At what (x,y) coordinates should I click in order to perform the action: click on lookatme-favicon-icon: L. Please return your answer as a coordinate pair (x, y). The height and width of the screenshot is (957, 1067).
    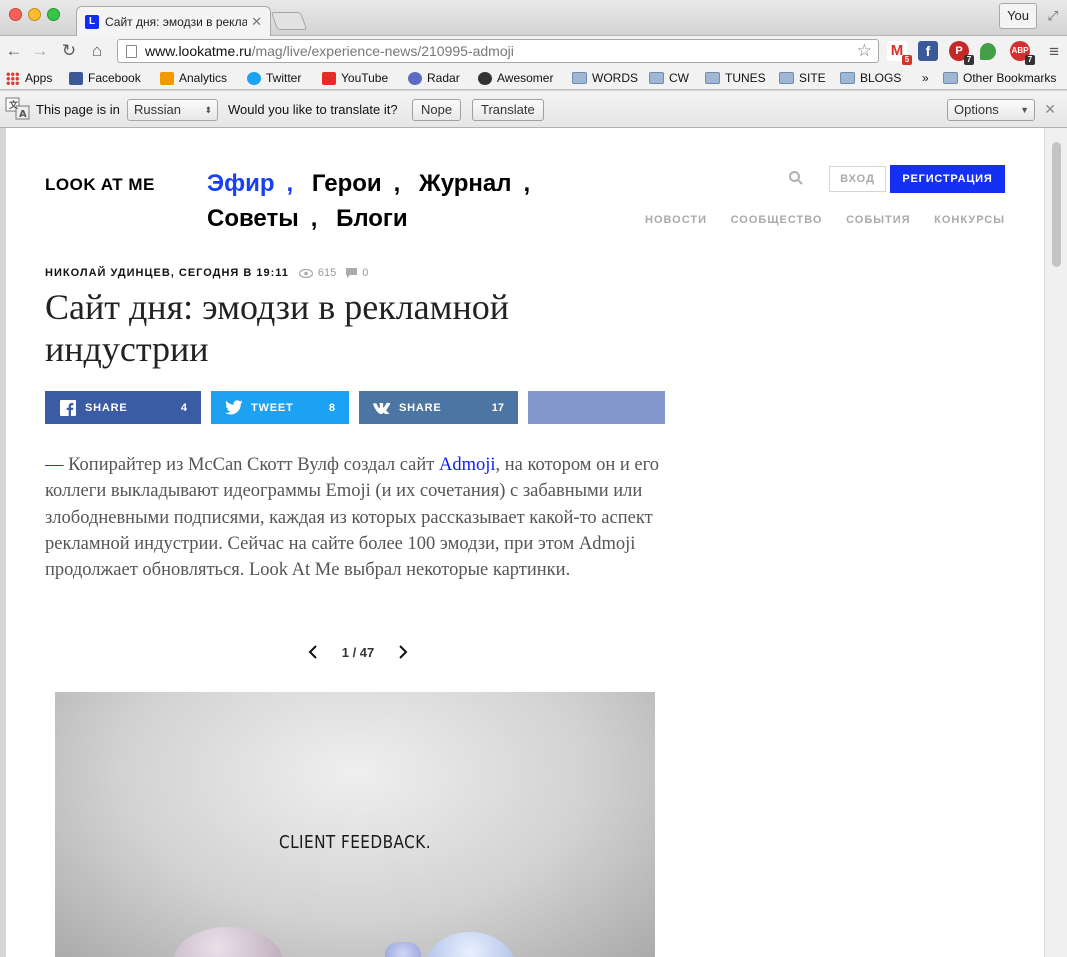
    Looking at the image, I should click on (92, 21).